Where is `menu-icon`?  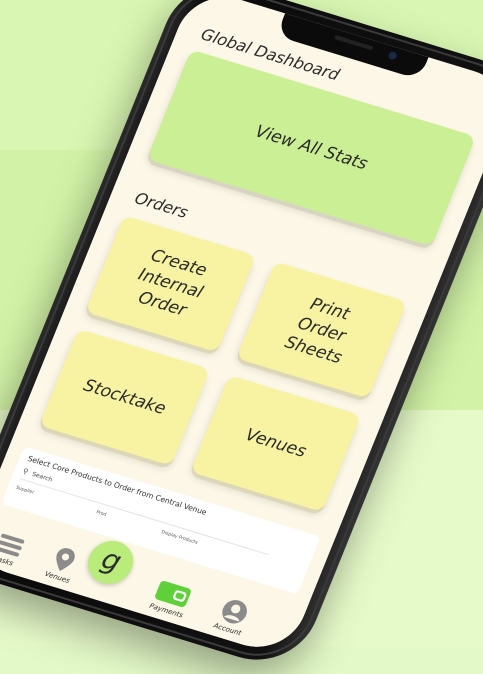
menu-icon is located at coordinates (12, 545).